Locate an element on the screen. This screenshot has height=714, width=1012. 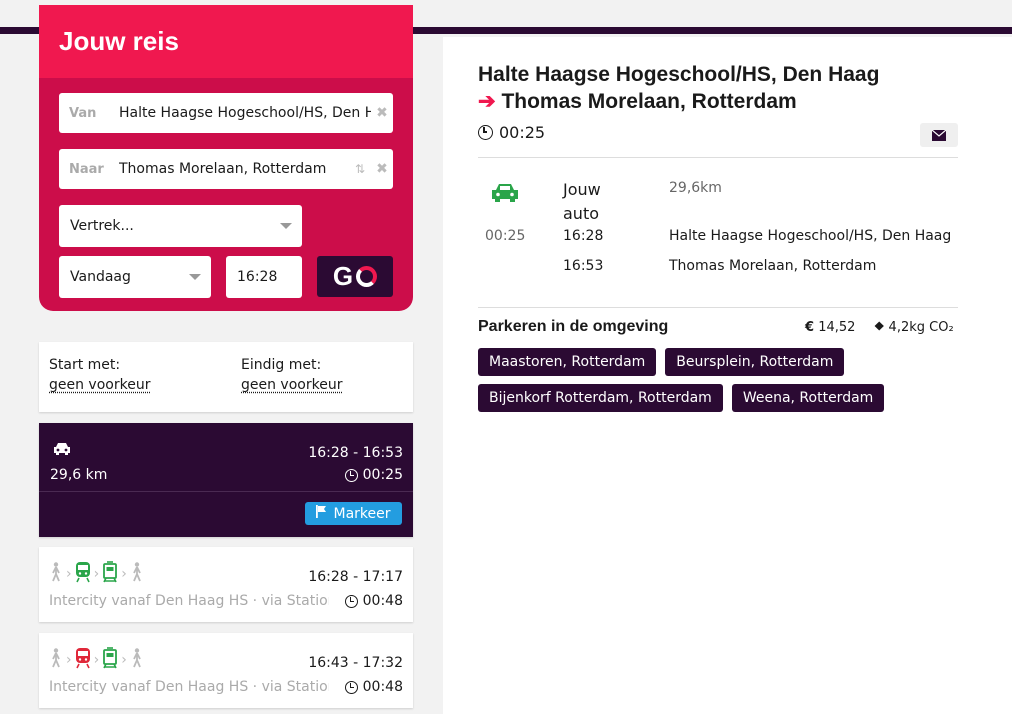
planner-header: Jouw reis is located at coordinates (226, 41).